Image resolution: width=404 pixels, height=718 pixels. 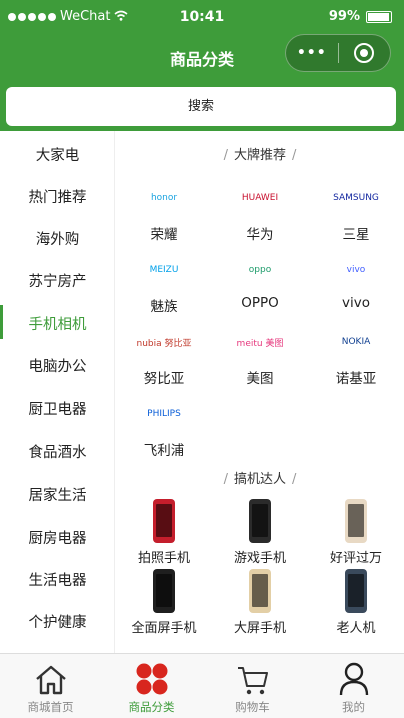 I want to click on phone-category-item: 老人机, so click(x=356, y=602).